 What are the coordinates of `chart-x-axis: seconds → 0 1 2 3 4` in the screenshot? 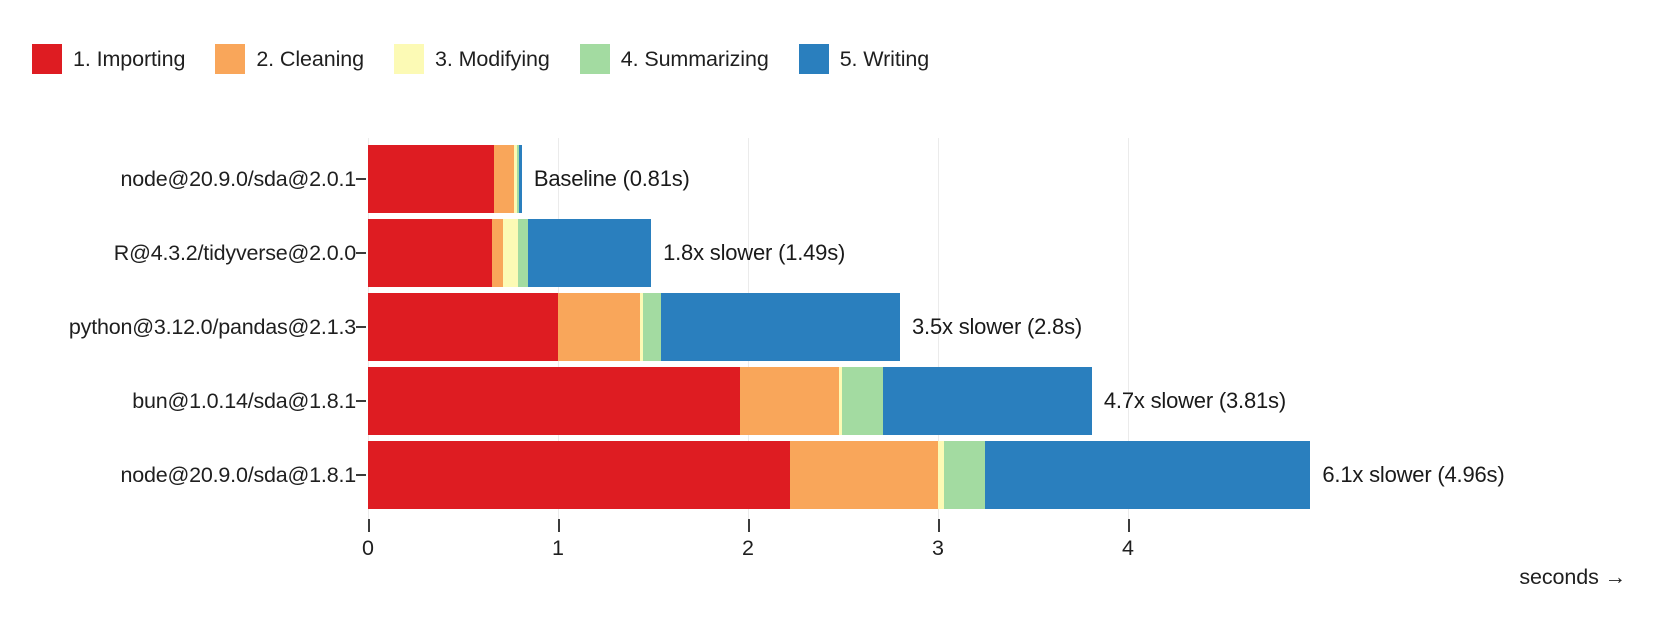 It's located at (832, 554).